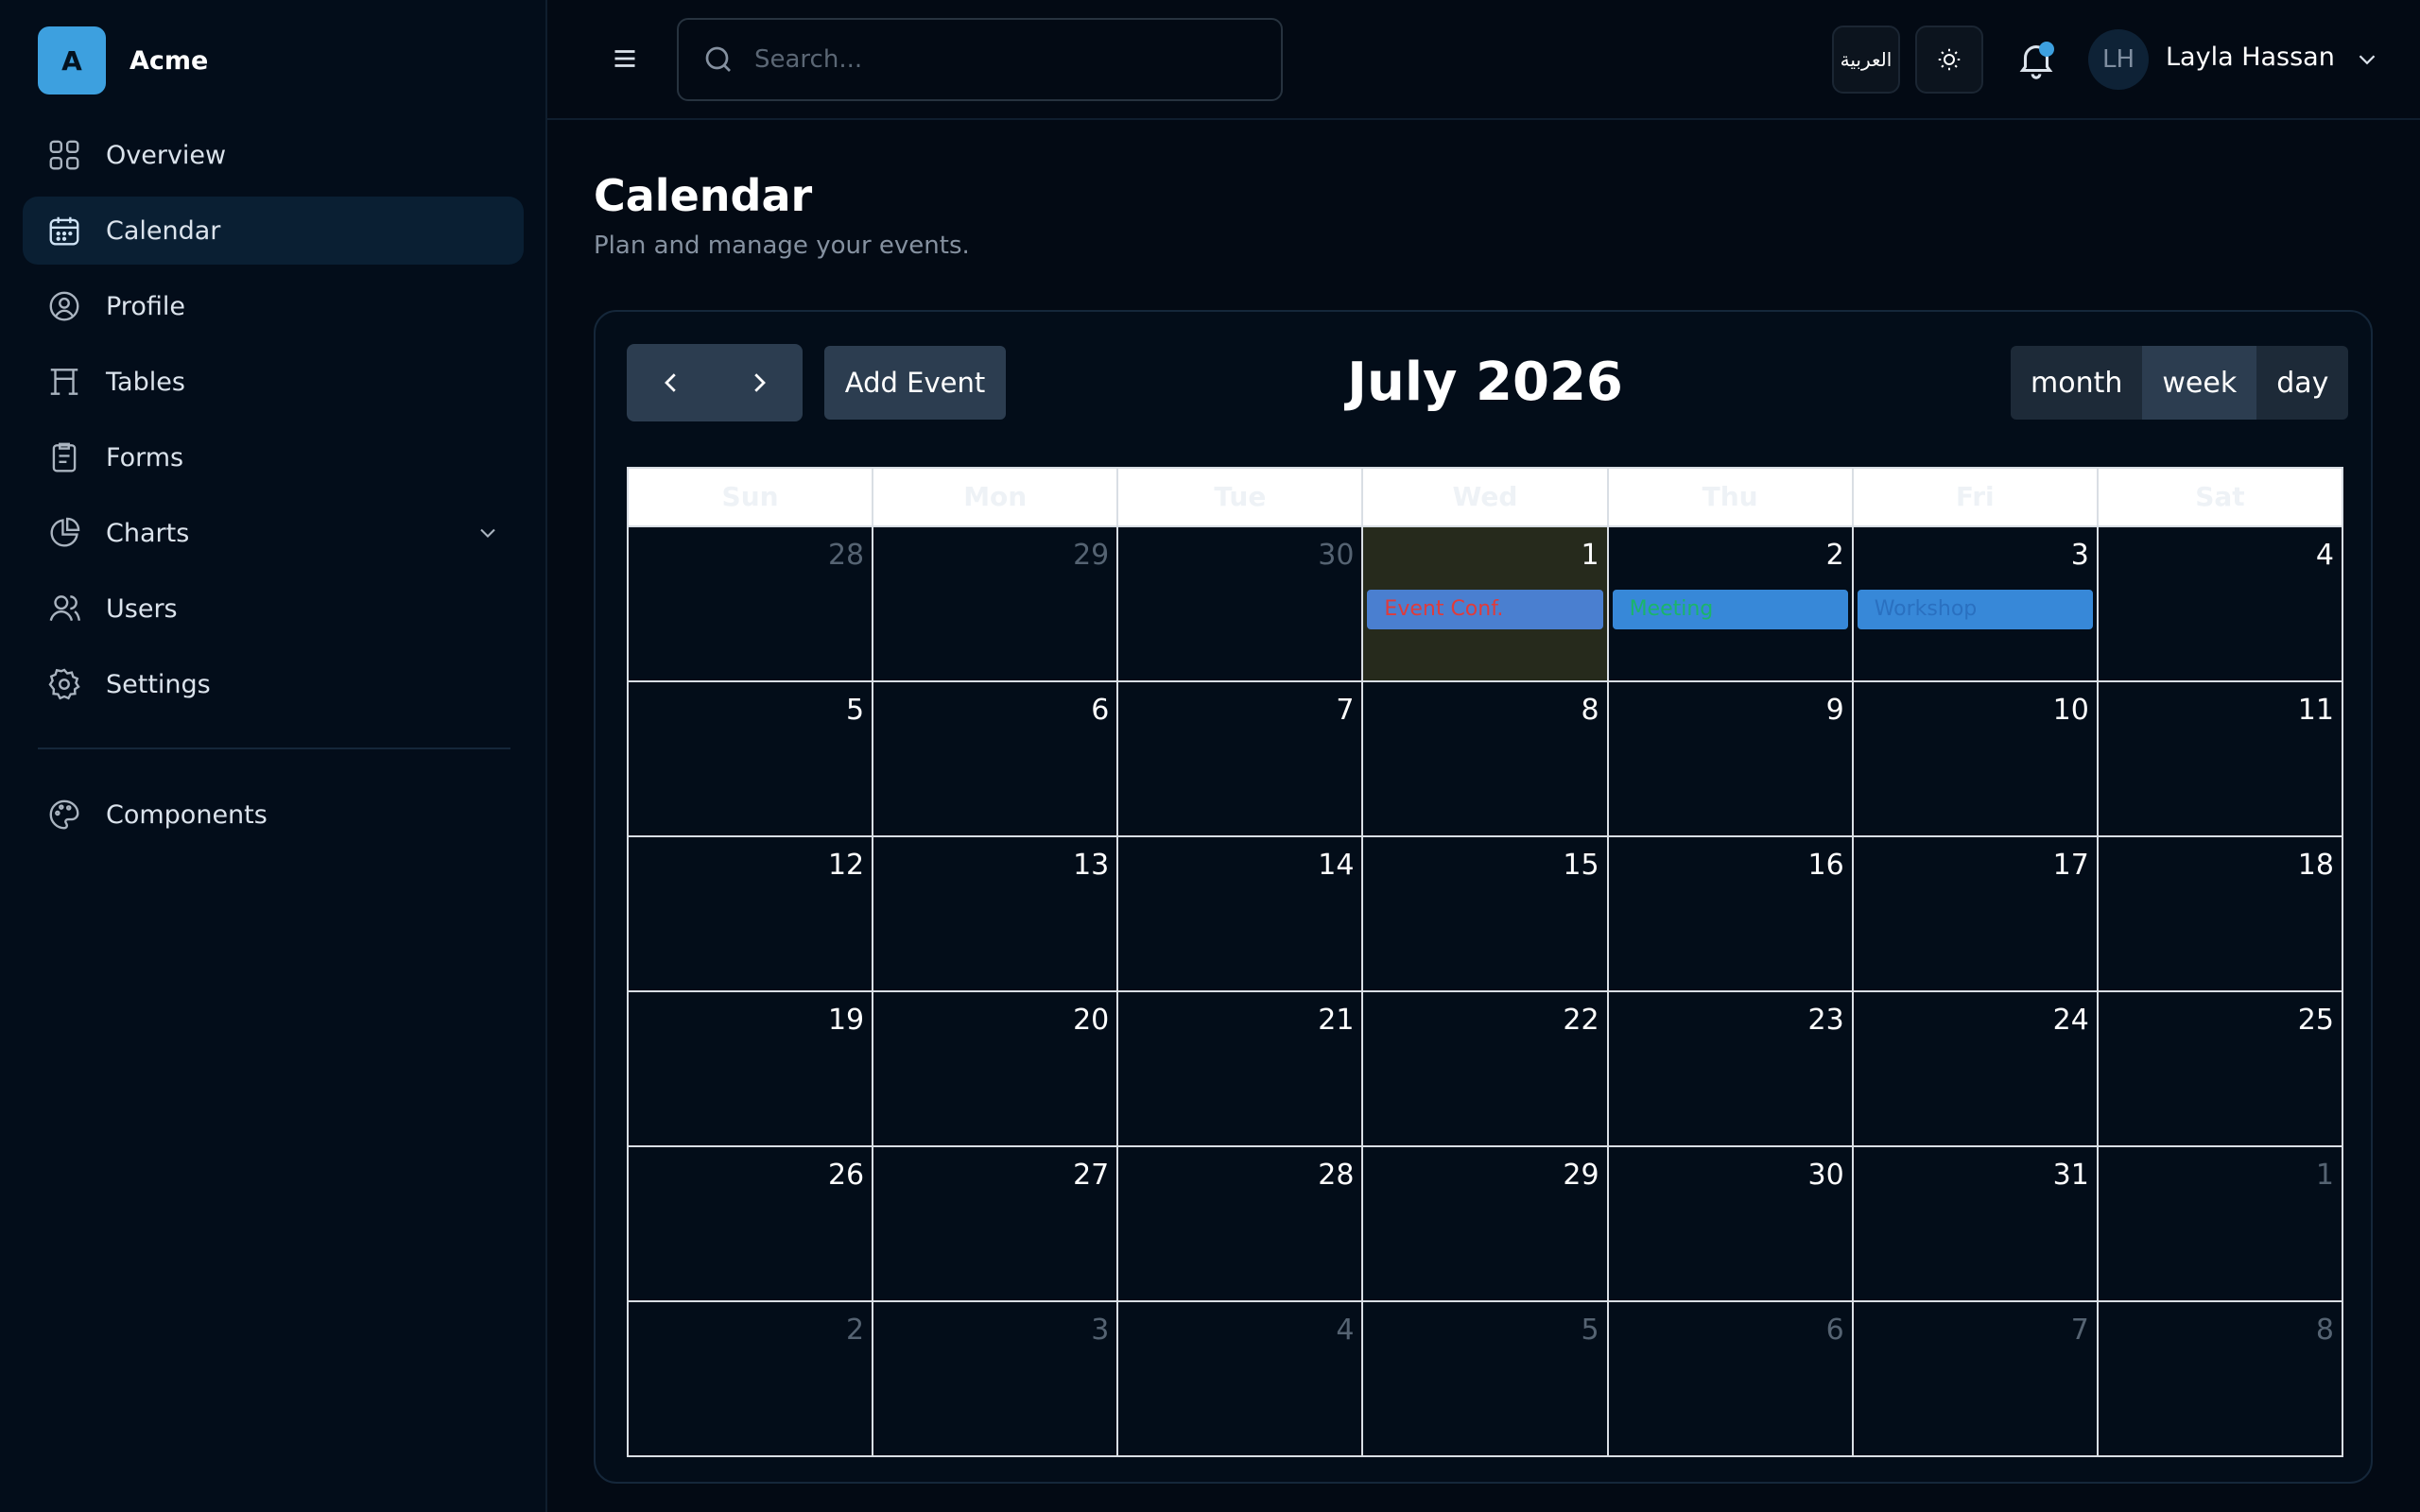  What do you see at coordinates (2071, 710) in the screenshot?
I see `day-number: 10` at bounding box center [2071, 710].